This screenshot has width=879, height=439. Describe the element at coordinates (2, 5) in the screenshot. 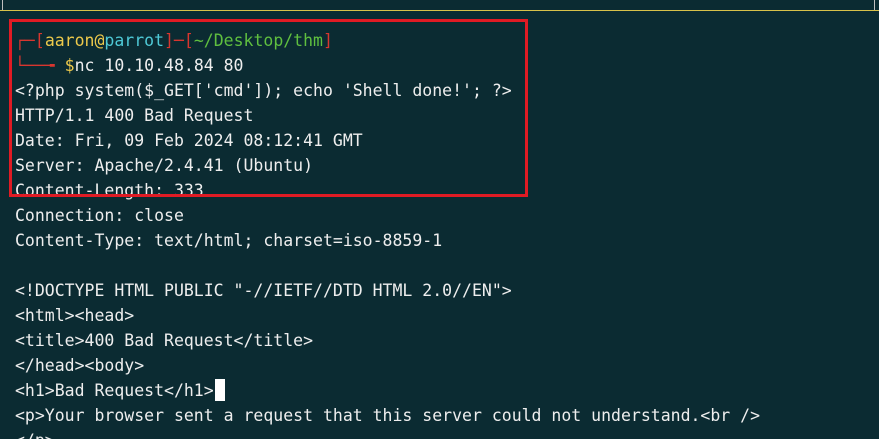

I see `pane-border-left` at that location.